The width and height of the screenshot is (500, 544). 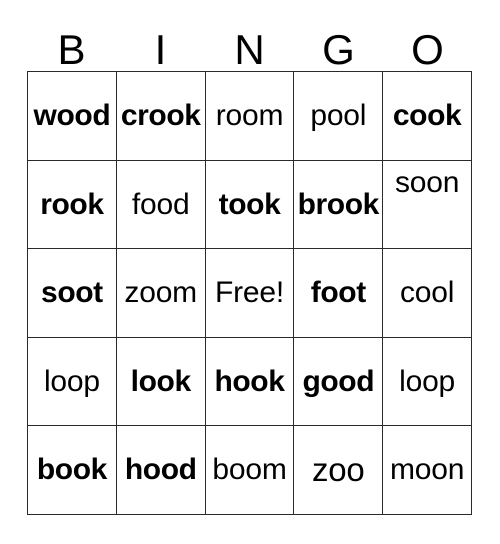 I want to click on bingo-cell-label: book, so click(x=71, y=470).